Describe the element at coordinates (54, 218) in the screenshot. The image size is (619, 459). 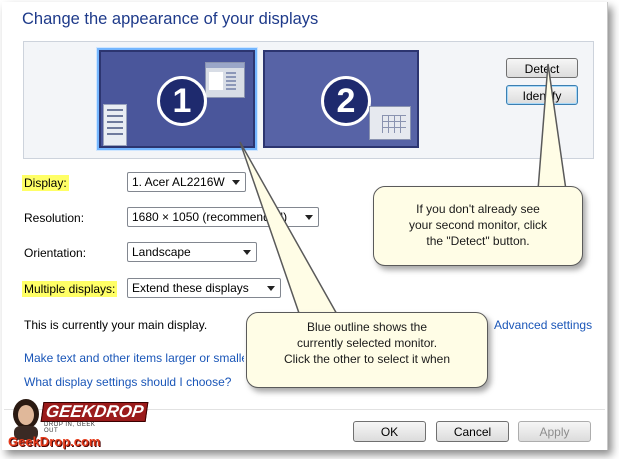
I see `resolution-label: Resolution:` at that location.